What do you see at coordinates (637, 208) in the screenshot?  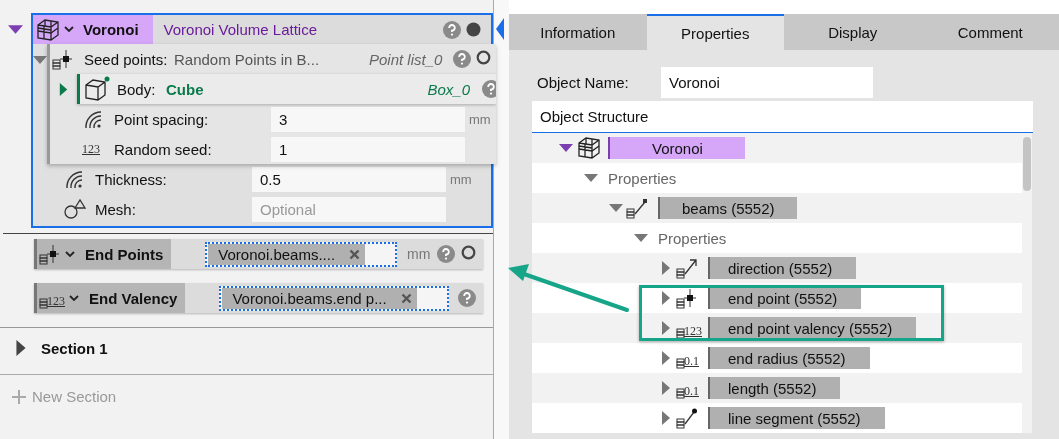 I see `beam-icon` at bounding box center [637, 208].